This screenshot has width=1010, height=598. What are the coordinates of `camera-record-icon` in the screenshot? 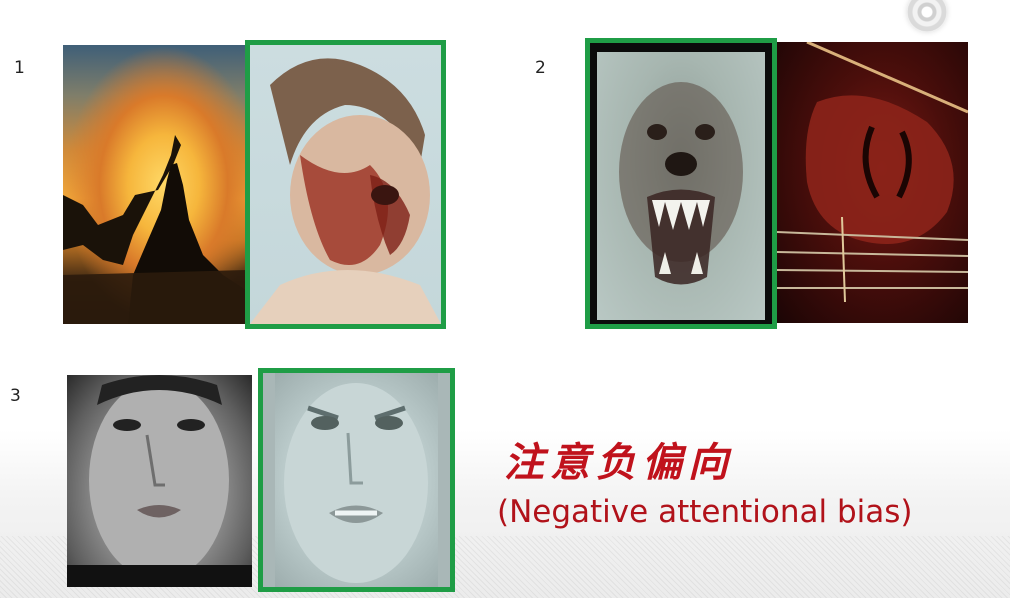 It's located at (927, 16).